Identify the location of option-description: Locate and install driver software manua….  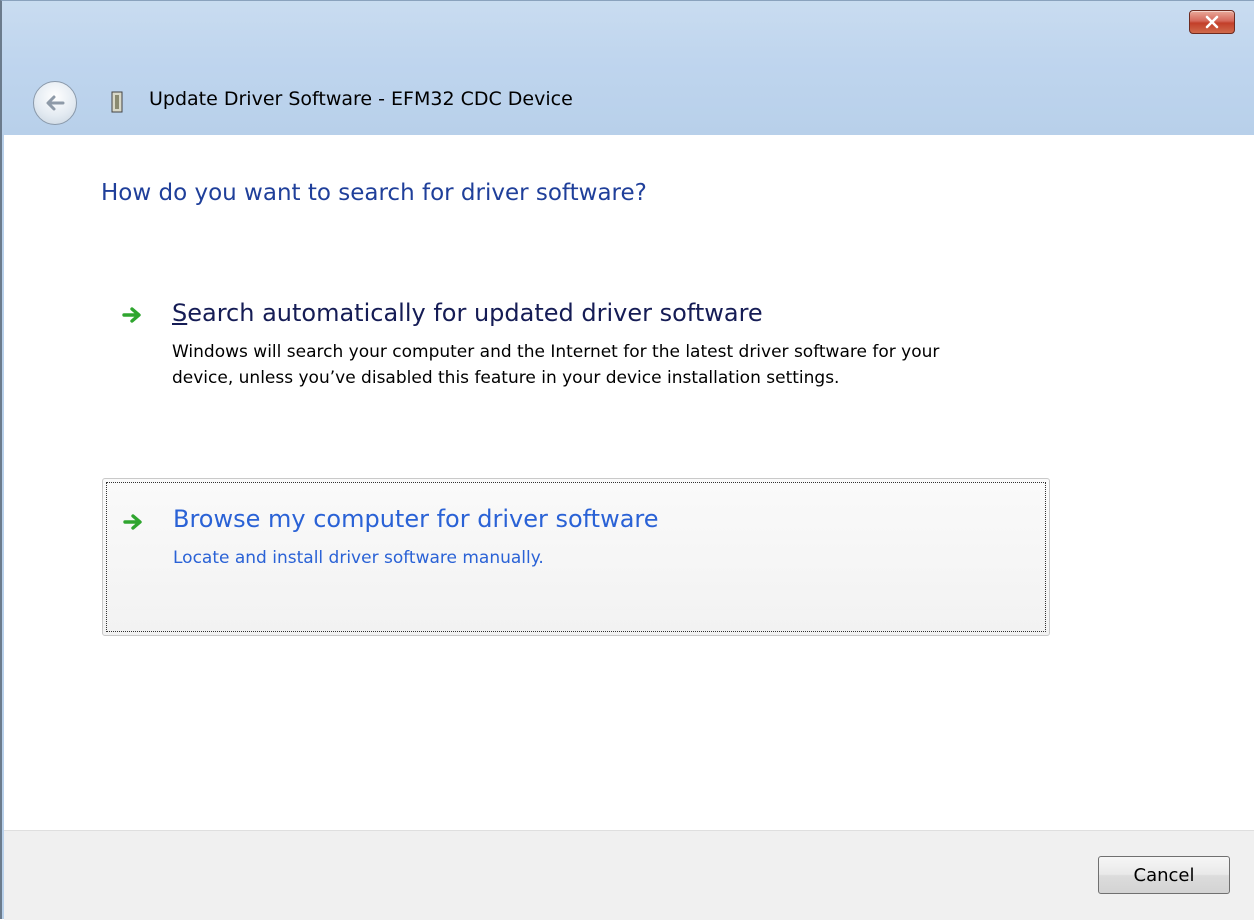
(358, 558).